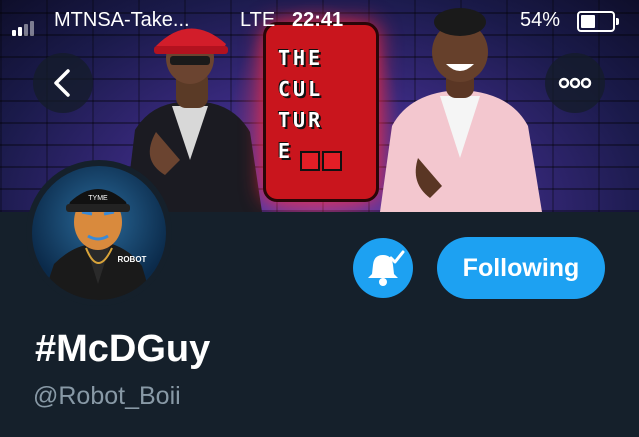 The width and height of the screenshot is (639, 437). I want to click on notifications-button, so click(383, 268).